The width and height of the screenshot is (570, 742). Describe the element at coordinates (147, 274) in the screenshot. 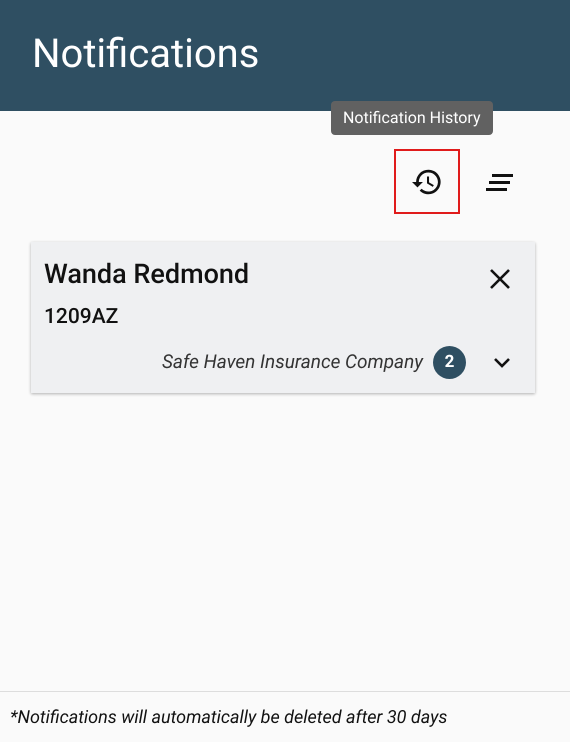

I see `contact-name: Wanda Redmond` at that location.